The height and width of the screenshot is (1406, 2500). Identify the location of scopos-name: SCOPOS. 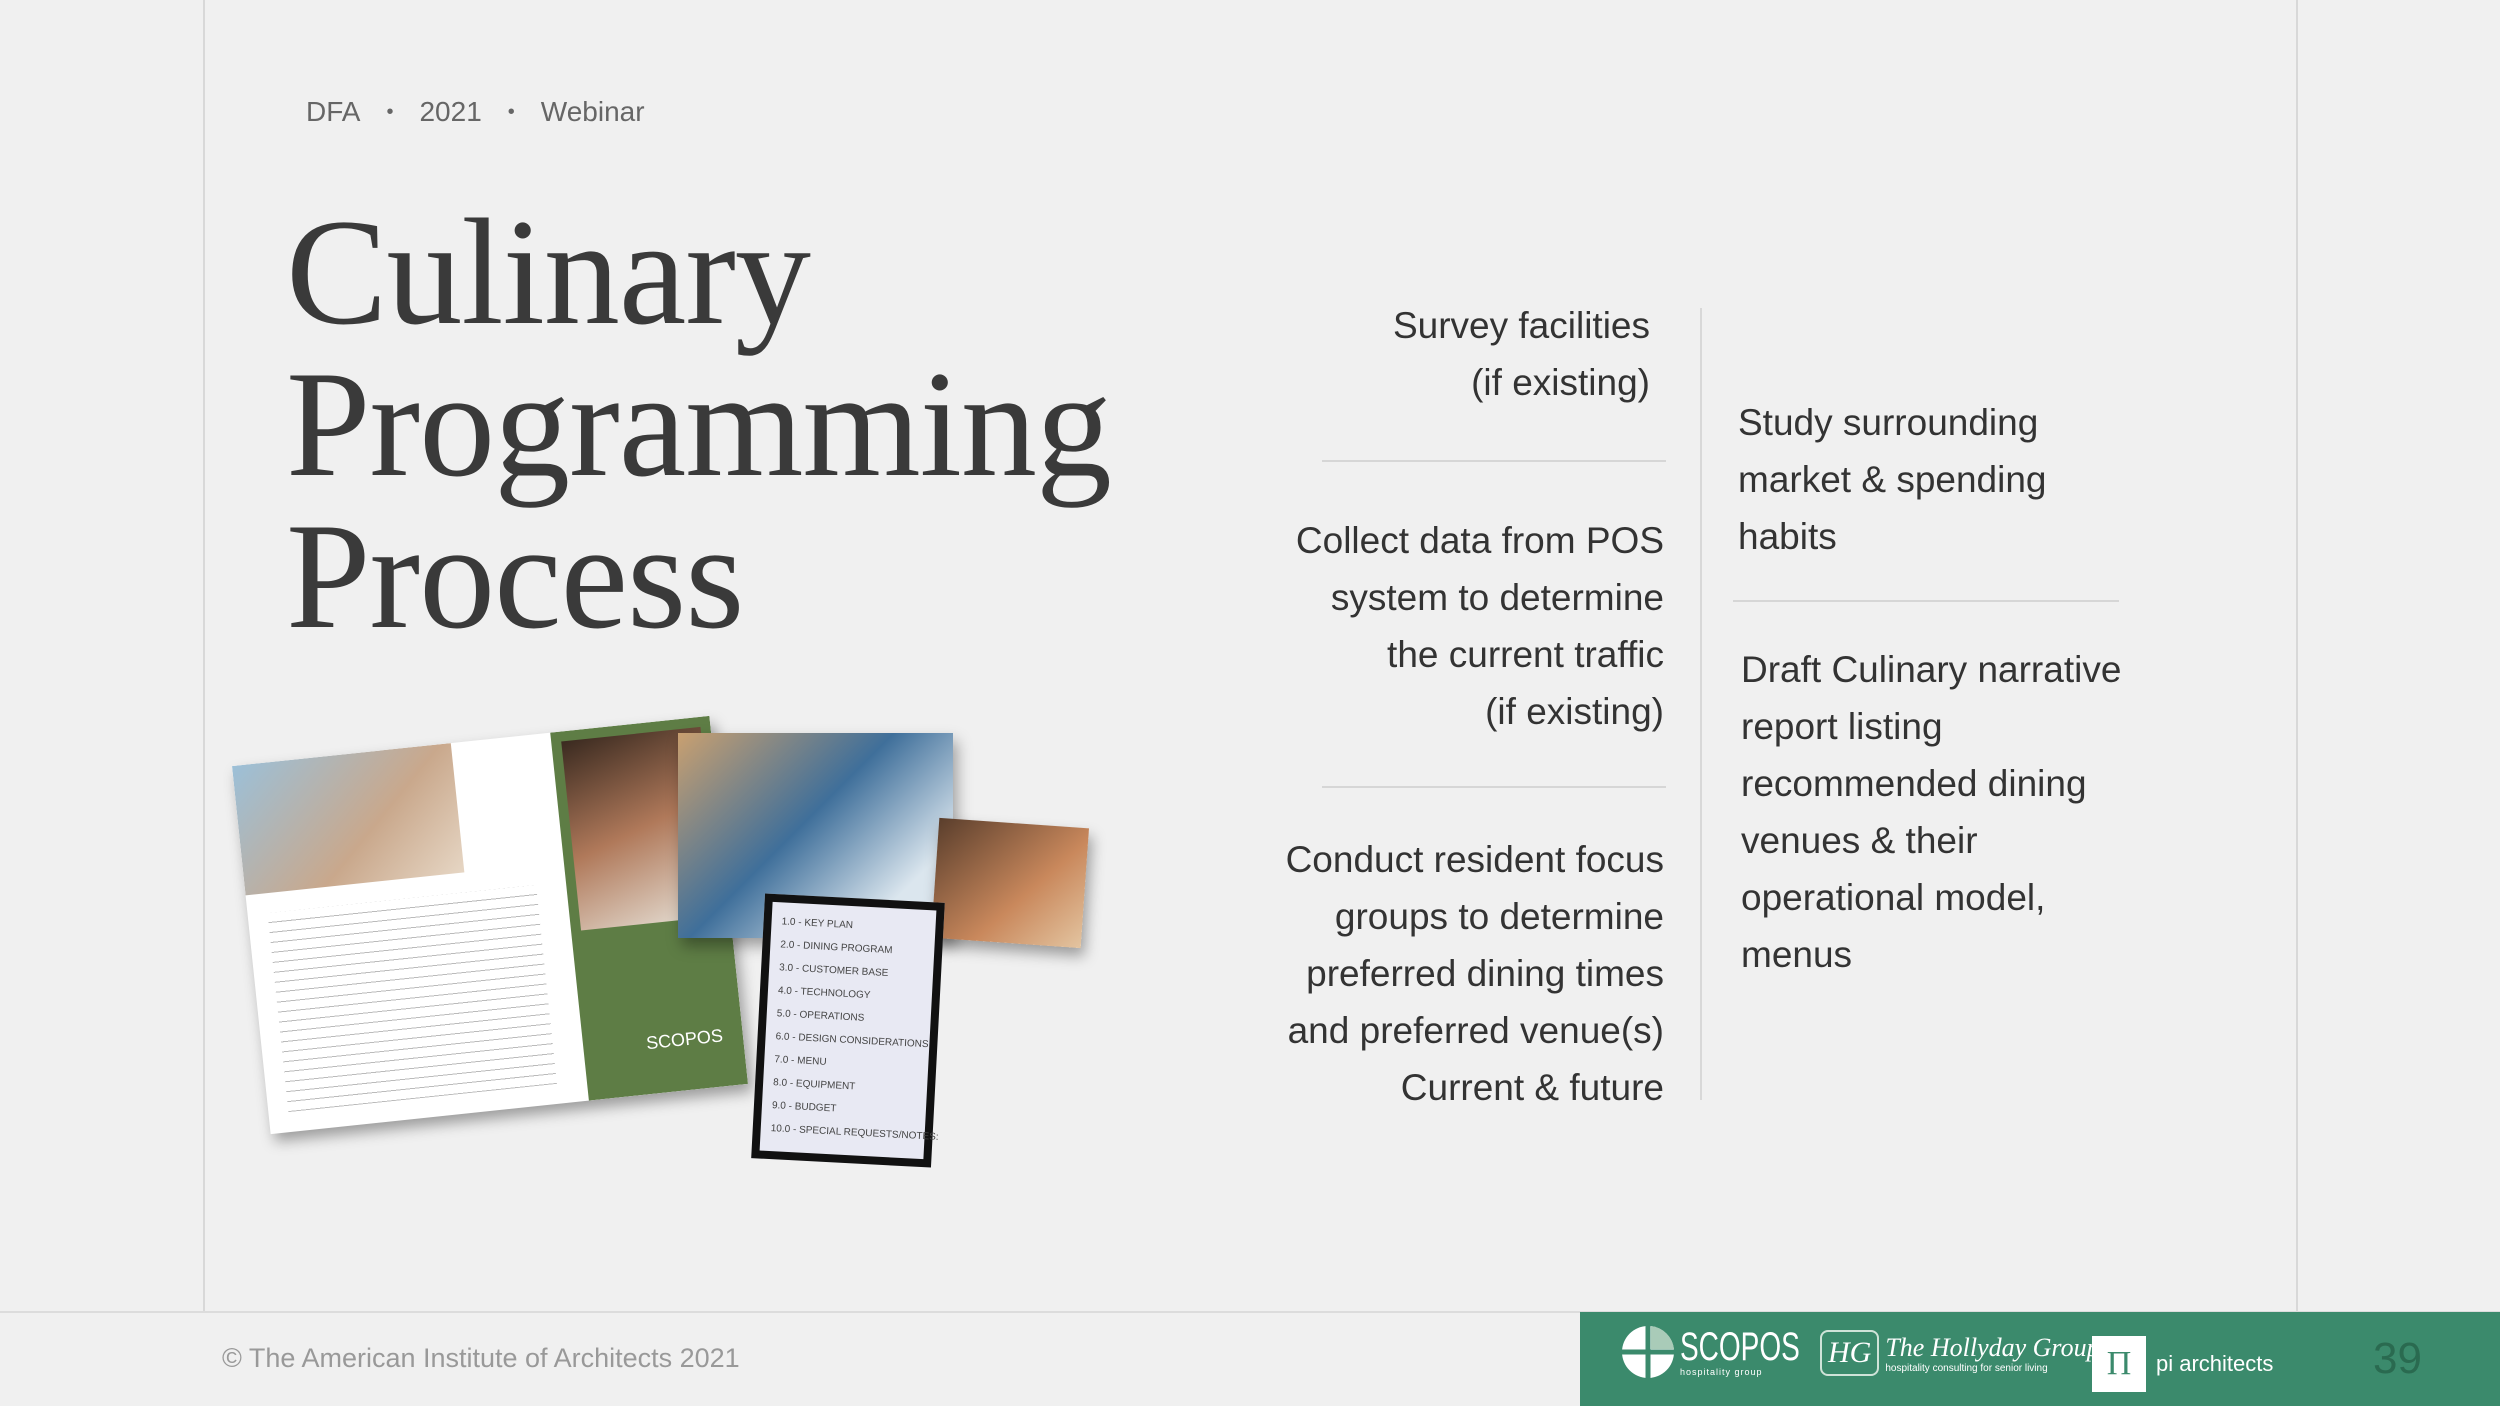
(1740, 1347).